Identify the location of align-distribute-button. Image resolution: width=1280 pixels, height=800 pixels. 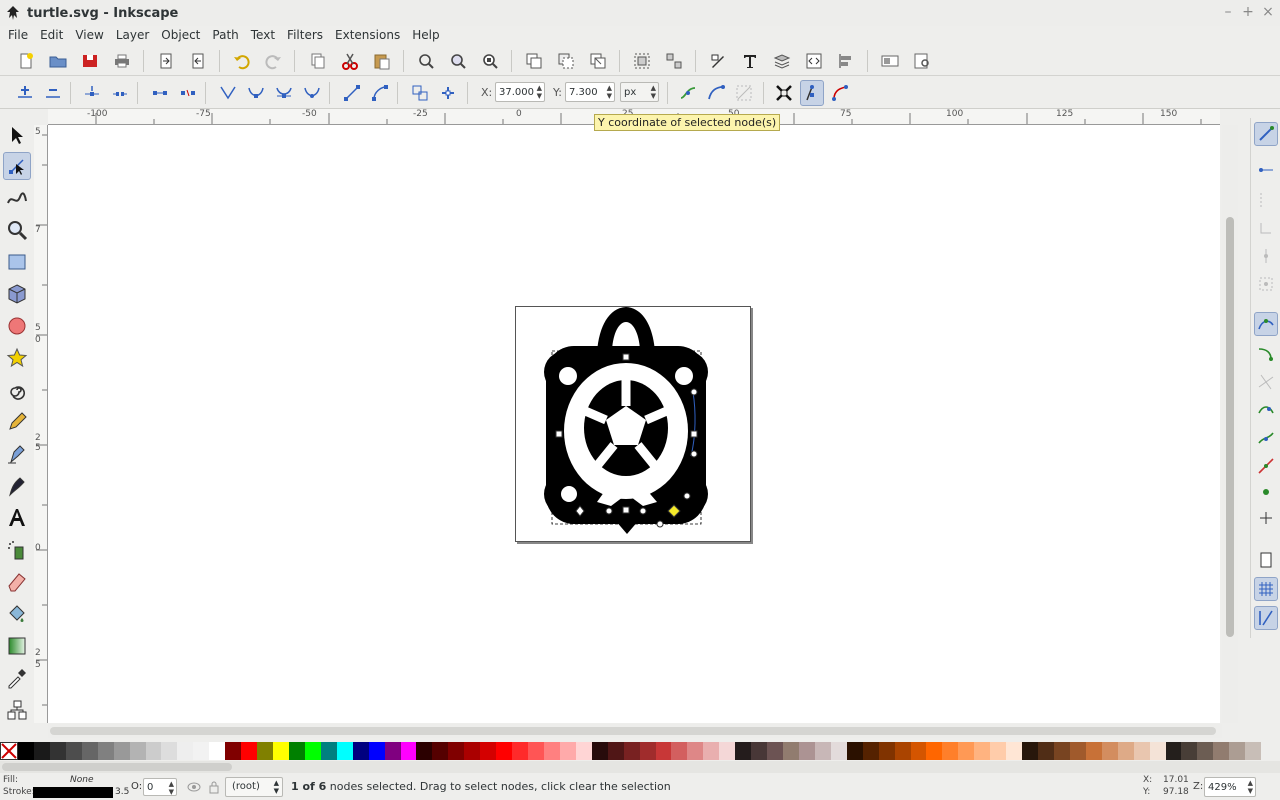
(846, 61).